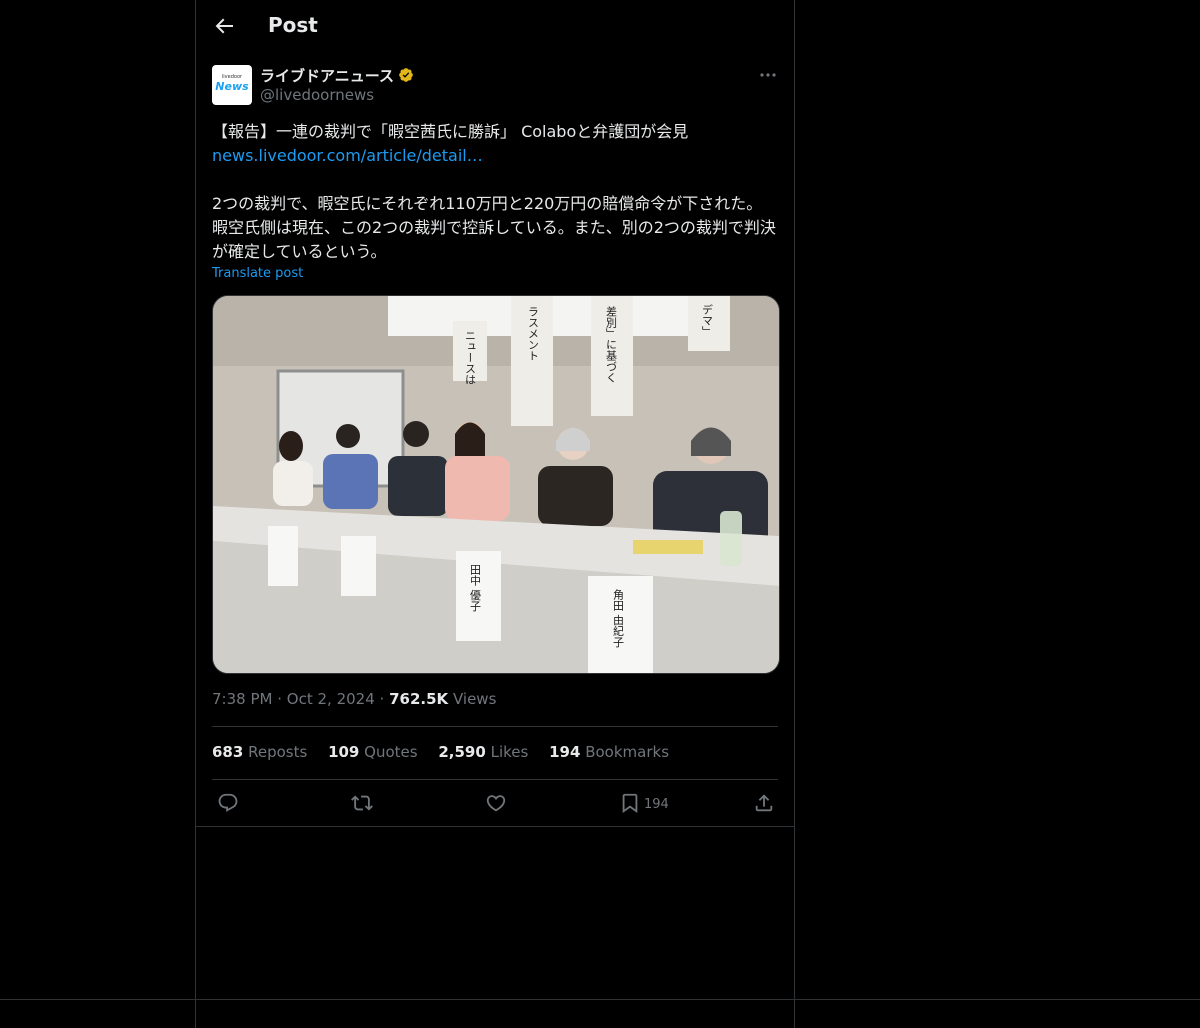 The height and width of the screenshot is (1028, 1200). Describe the element at coordinates (609, 752) in the screenshot. I see `bookmarks-stat: 194 Bookmarks` at that location.